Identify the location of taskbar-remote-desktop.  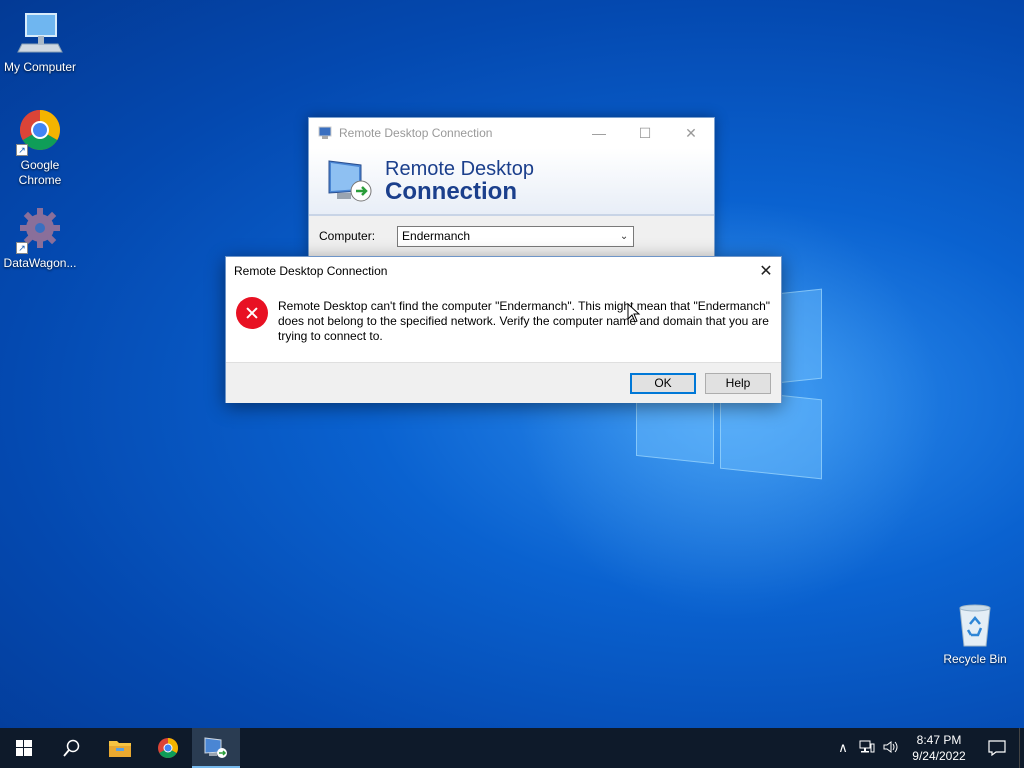
(216, 748).